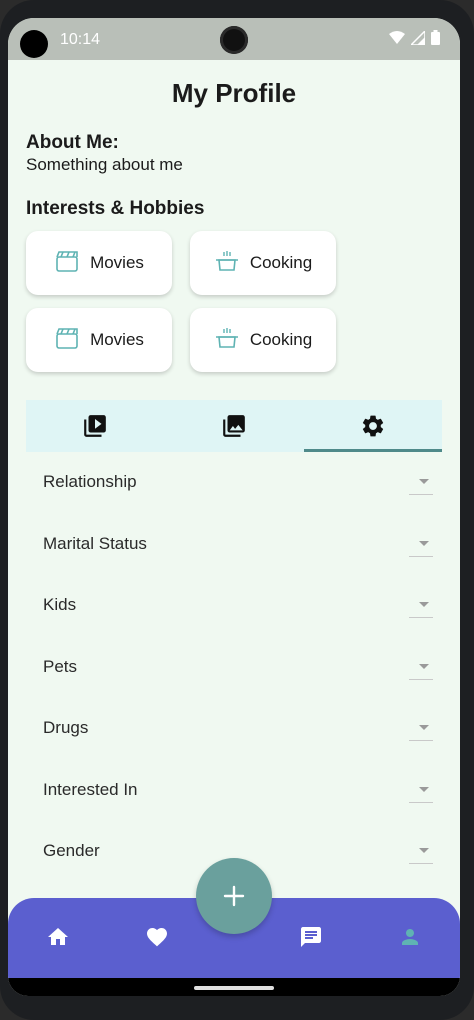 The image size is (474, 1020). What do you see at coordinates (234, 988) in the screenshot?
I see `home-indicator` at bounding box center [234, 988].